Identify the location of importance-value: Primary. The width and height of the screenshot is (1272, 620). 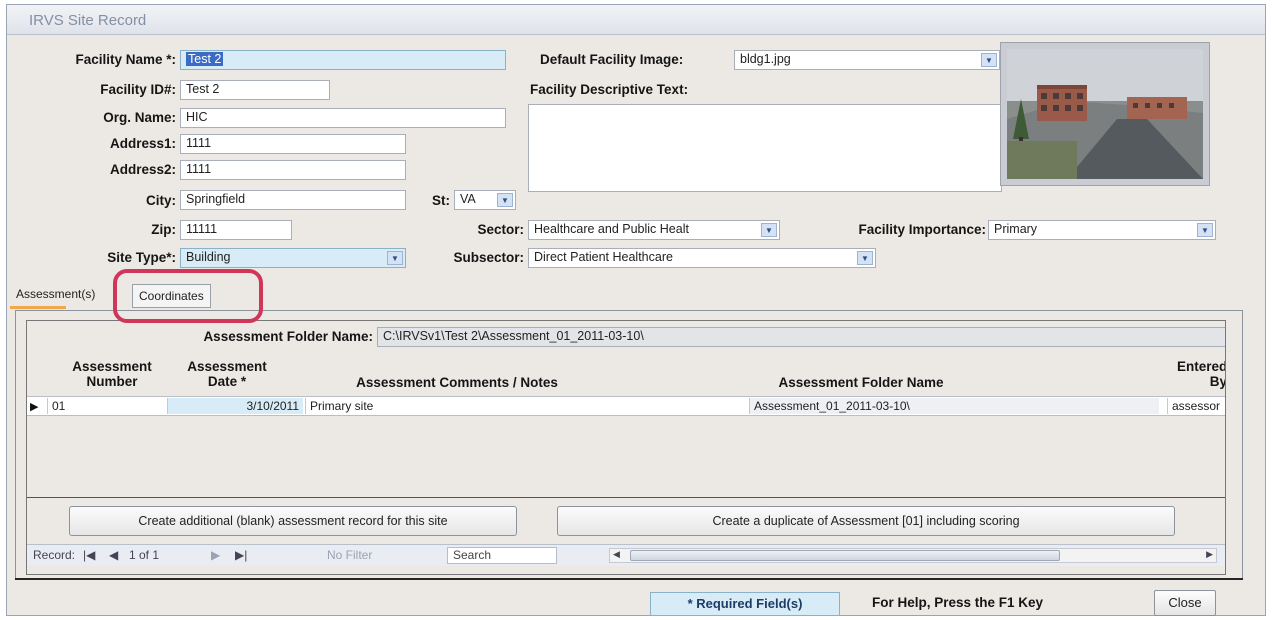
(1016, 229).